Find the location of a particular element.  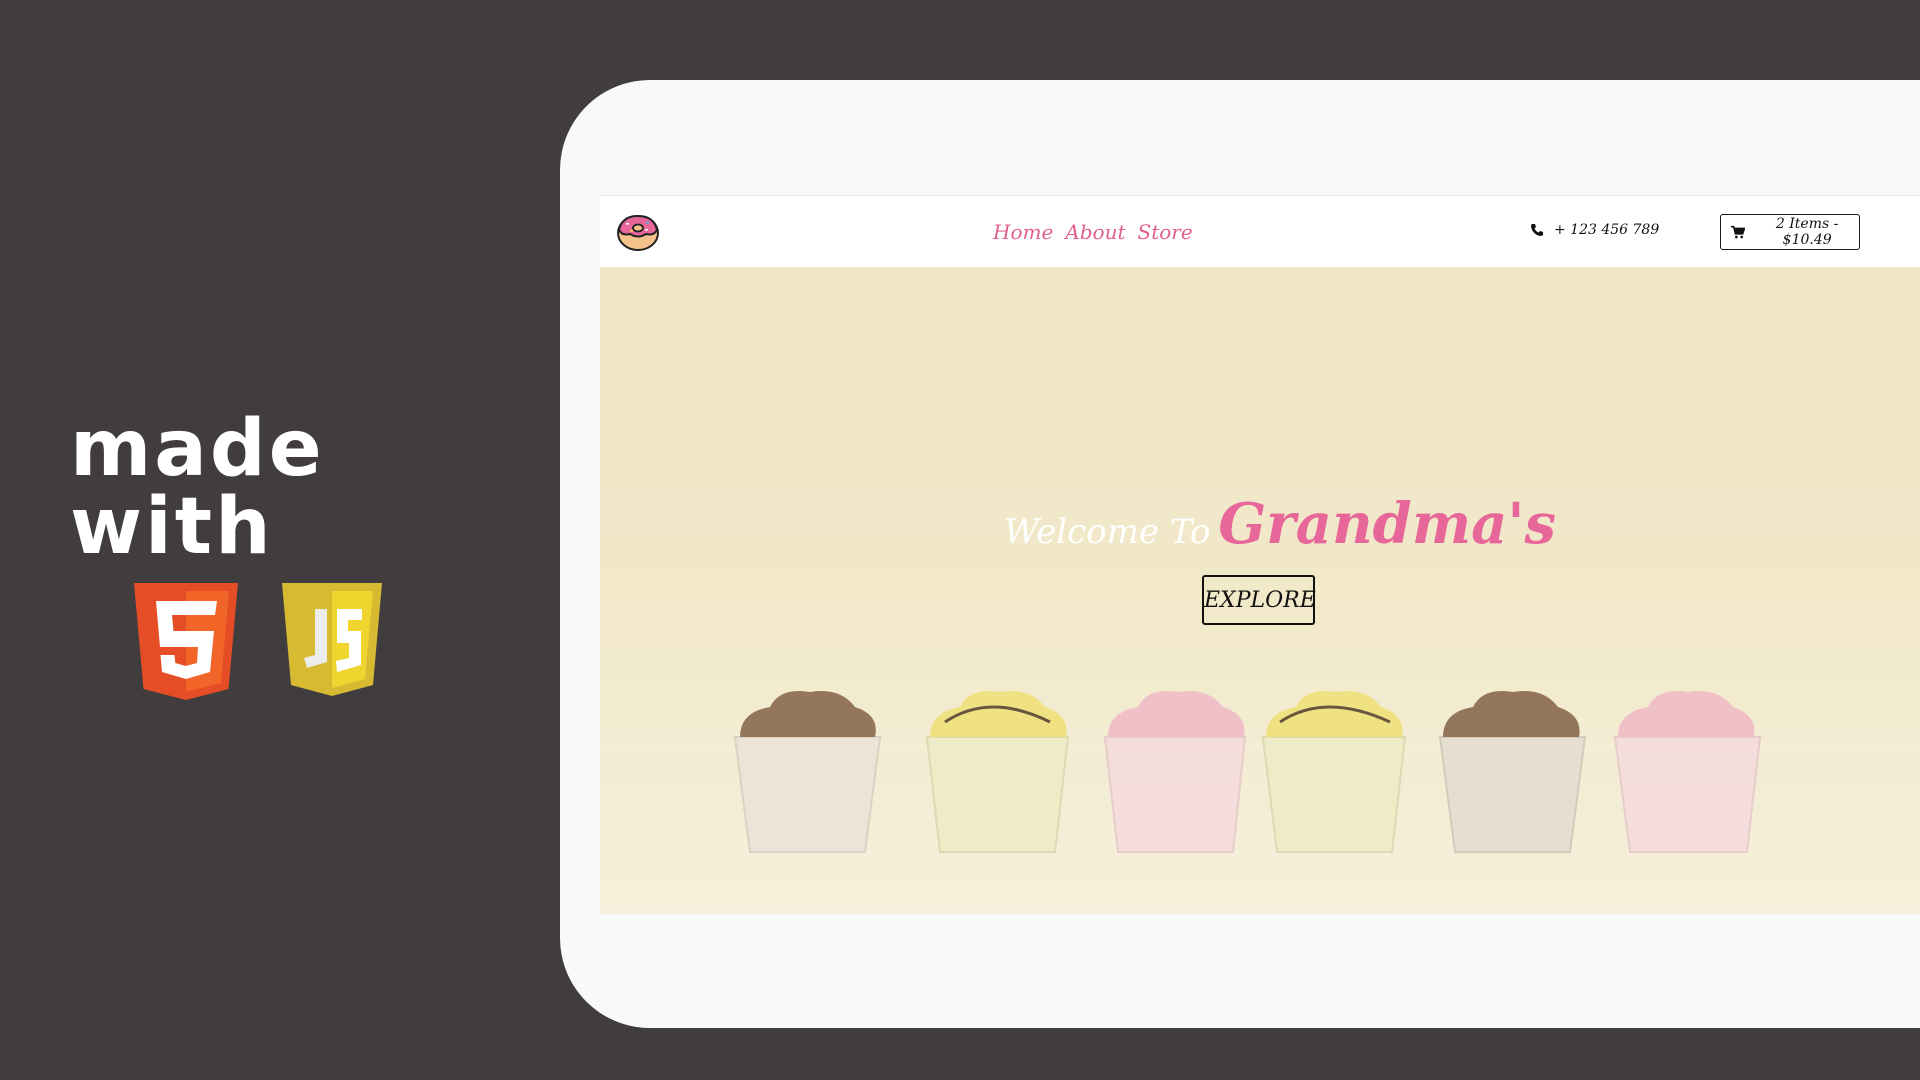

phone-icon is located at coordinates (1537, 230).